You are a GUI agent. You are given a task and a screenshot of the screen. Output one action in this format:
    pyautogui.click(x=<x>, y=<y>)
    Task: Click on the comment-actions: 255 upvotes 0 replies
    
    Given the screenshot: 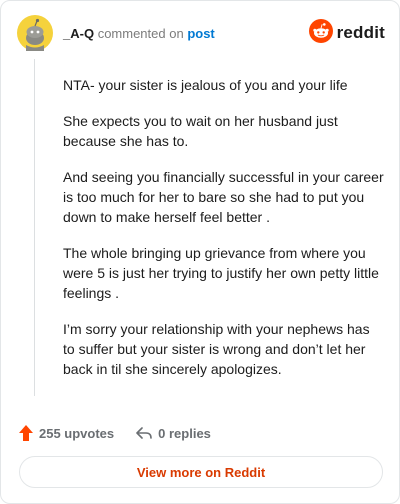 What is the action you would take?
    pyautogui.click(x=115, y=433)
    